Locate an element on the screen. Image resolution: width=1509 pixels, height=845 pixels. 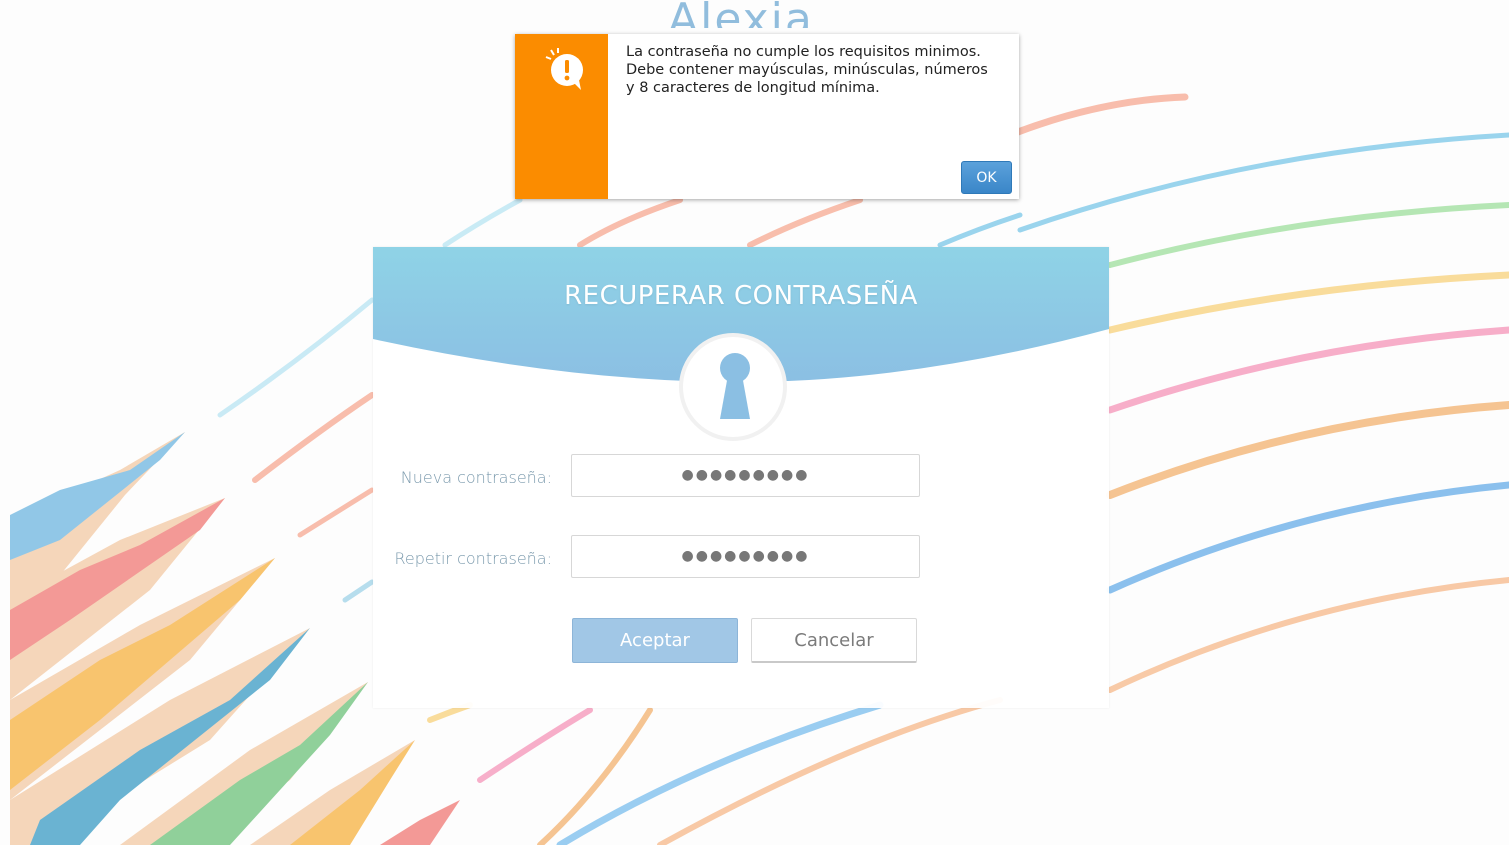
repeat-password-input: ●●●●●●●●● is located at coordinates (745, 556).